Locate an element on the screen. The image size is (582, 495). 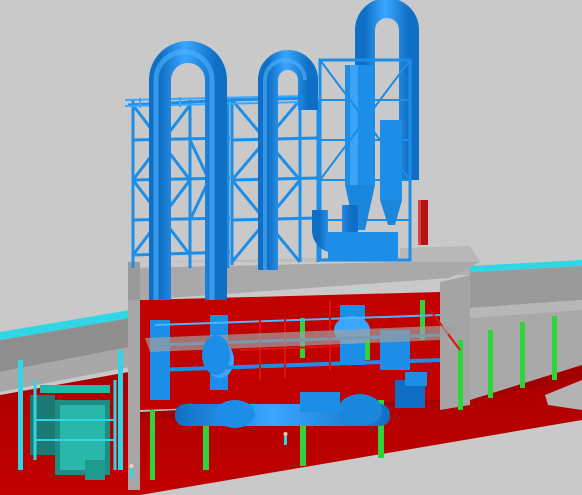
red-stack is located at coordinates (423, 222).